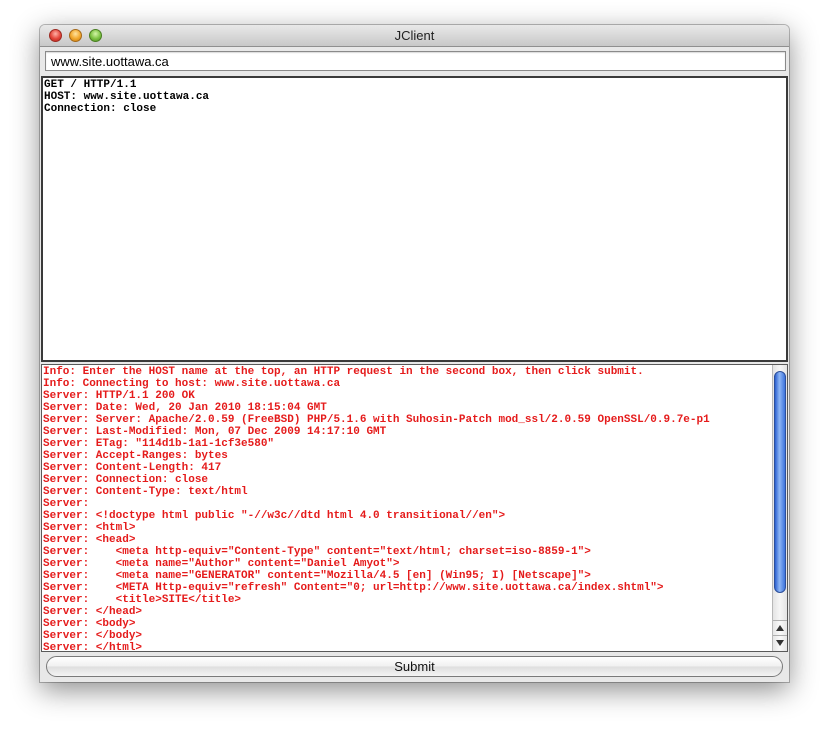 Image resolution: width=829 pixels, height=738 pixels. Describe the element at coordinates (93, 646) in the screenshot. I see `response-line: Server: </html>` at that location.